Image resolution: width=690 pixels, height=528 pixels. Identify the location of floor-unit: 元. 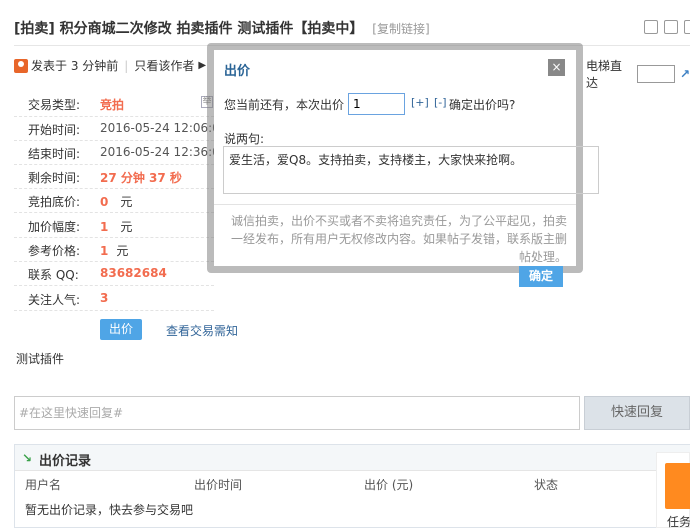
(126, 202).